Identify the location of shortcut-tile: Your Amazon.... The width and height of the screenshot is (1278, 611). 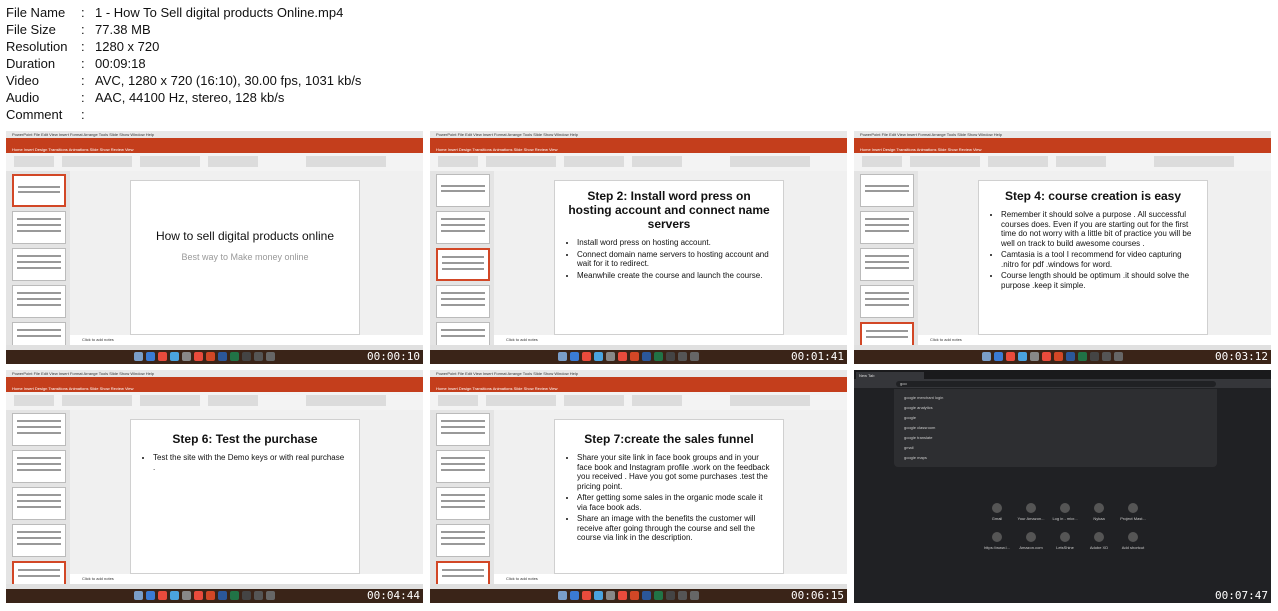
(1031, 512).